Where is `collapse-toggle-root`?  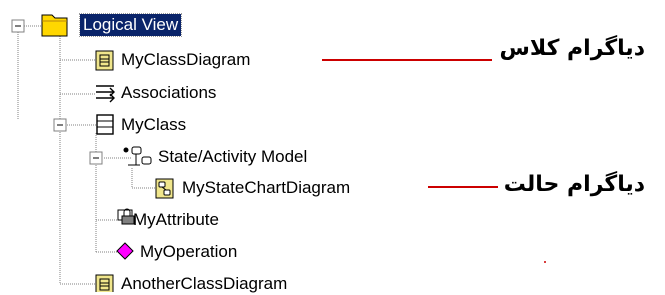 collapse-toggle-root is located at coordinates (18, 26).